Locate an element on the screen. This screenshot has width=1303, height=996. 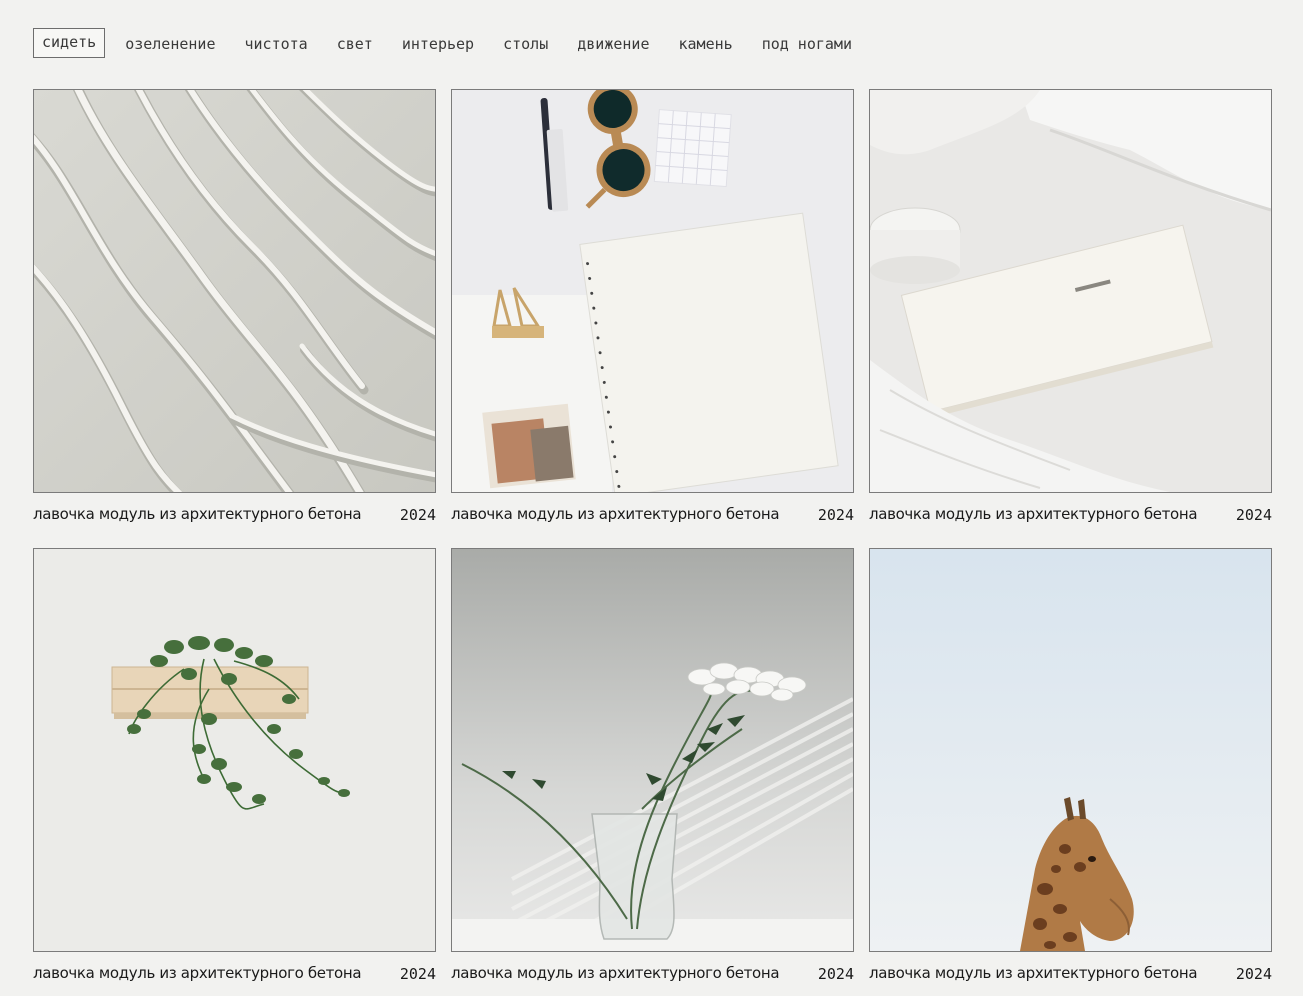
nav-item-ozelenenie: озеленение is located at coordinates (170, 43).